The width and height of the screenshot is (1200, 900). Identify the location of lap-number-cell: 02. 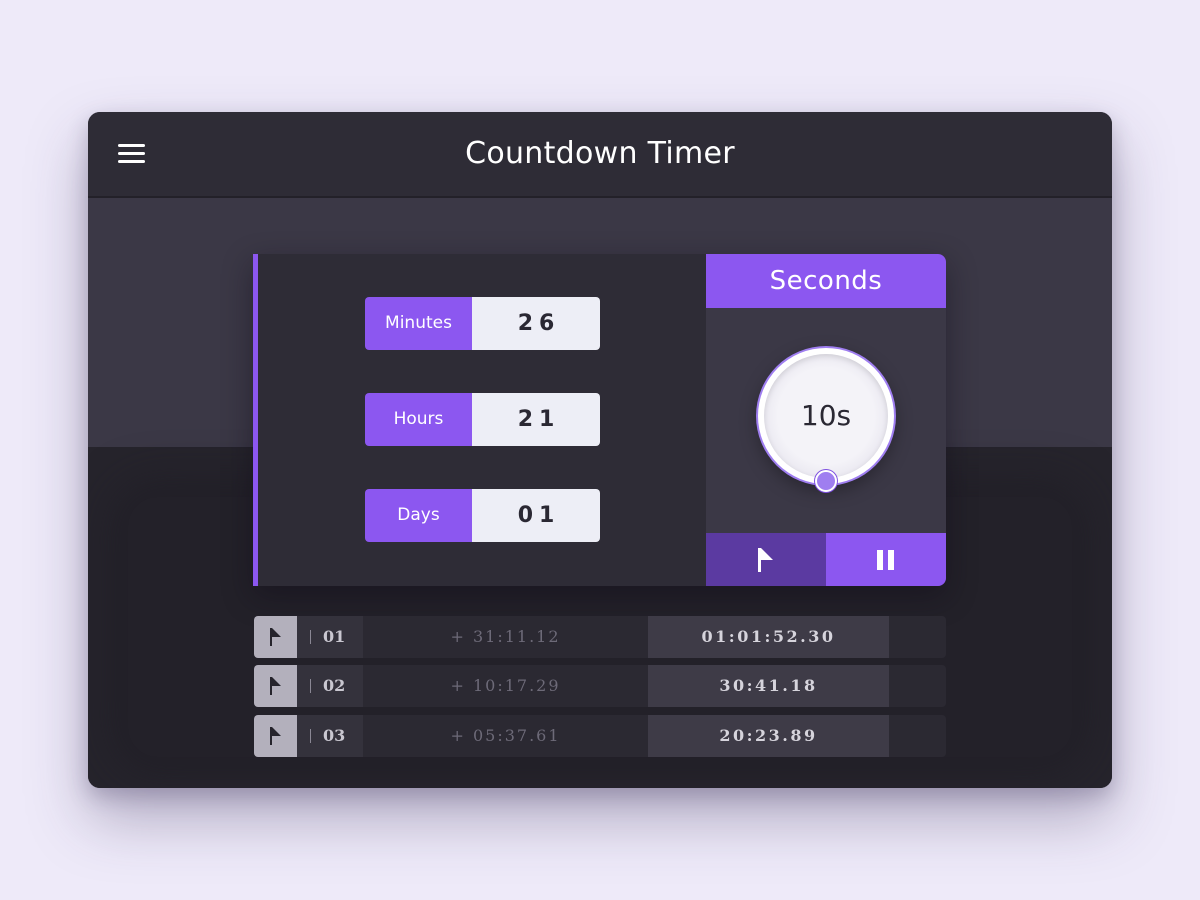
(330, 686).